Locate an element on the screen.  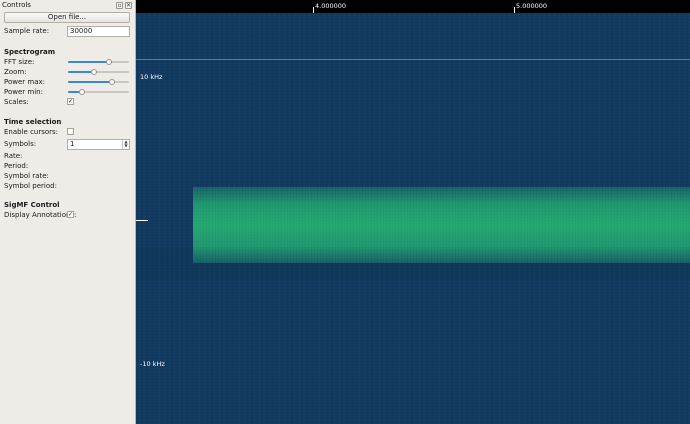
spin-arrows-icon: ▲ ▼ is located at coordinates (125, 144).